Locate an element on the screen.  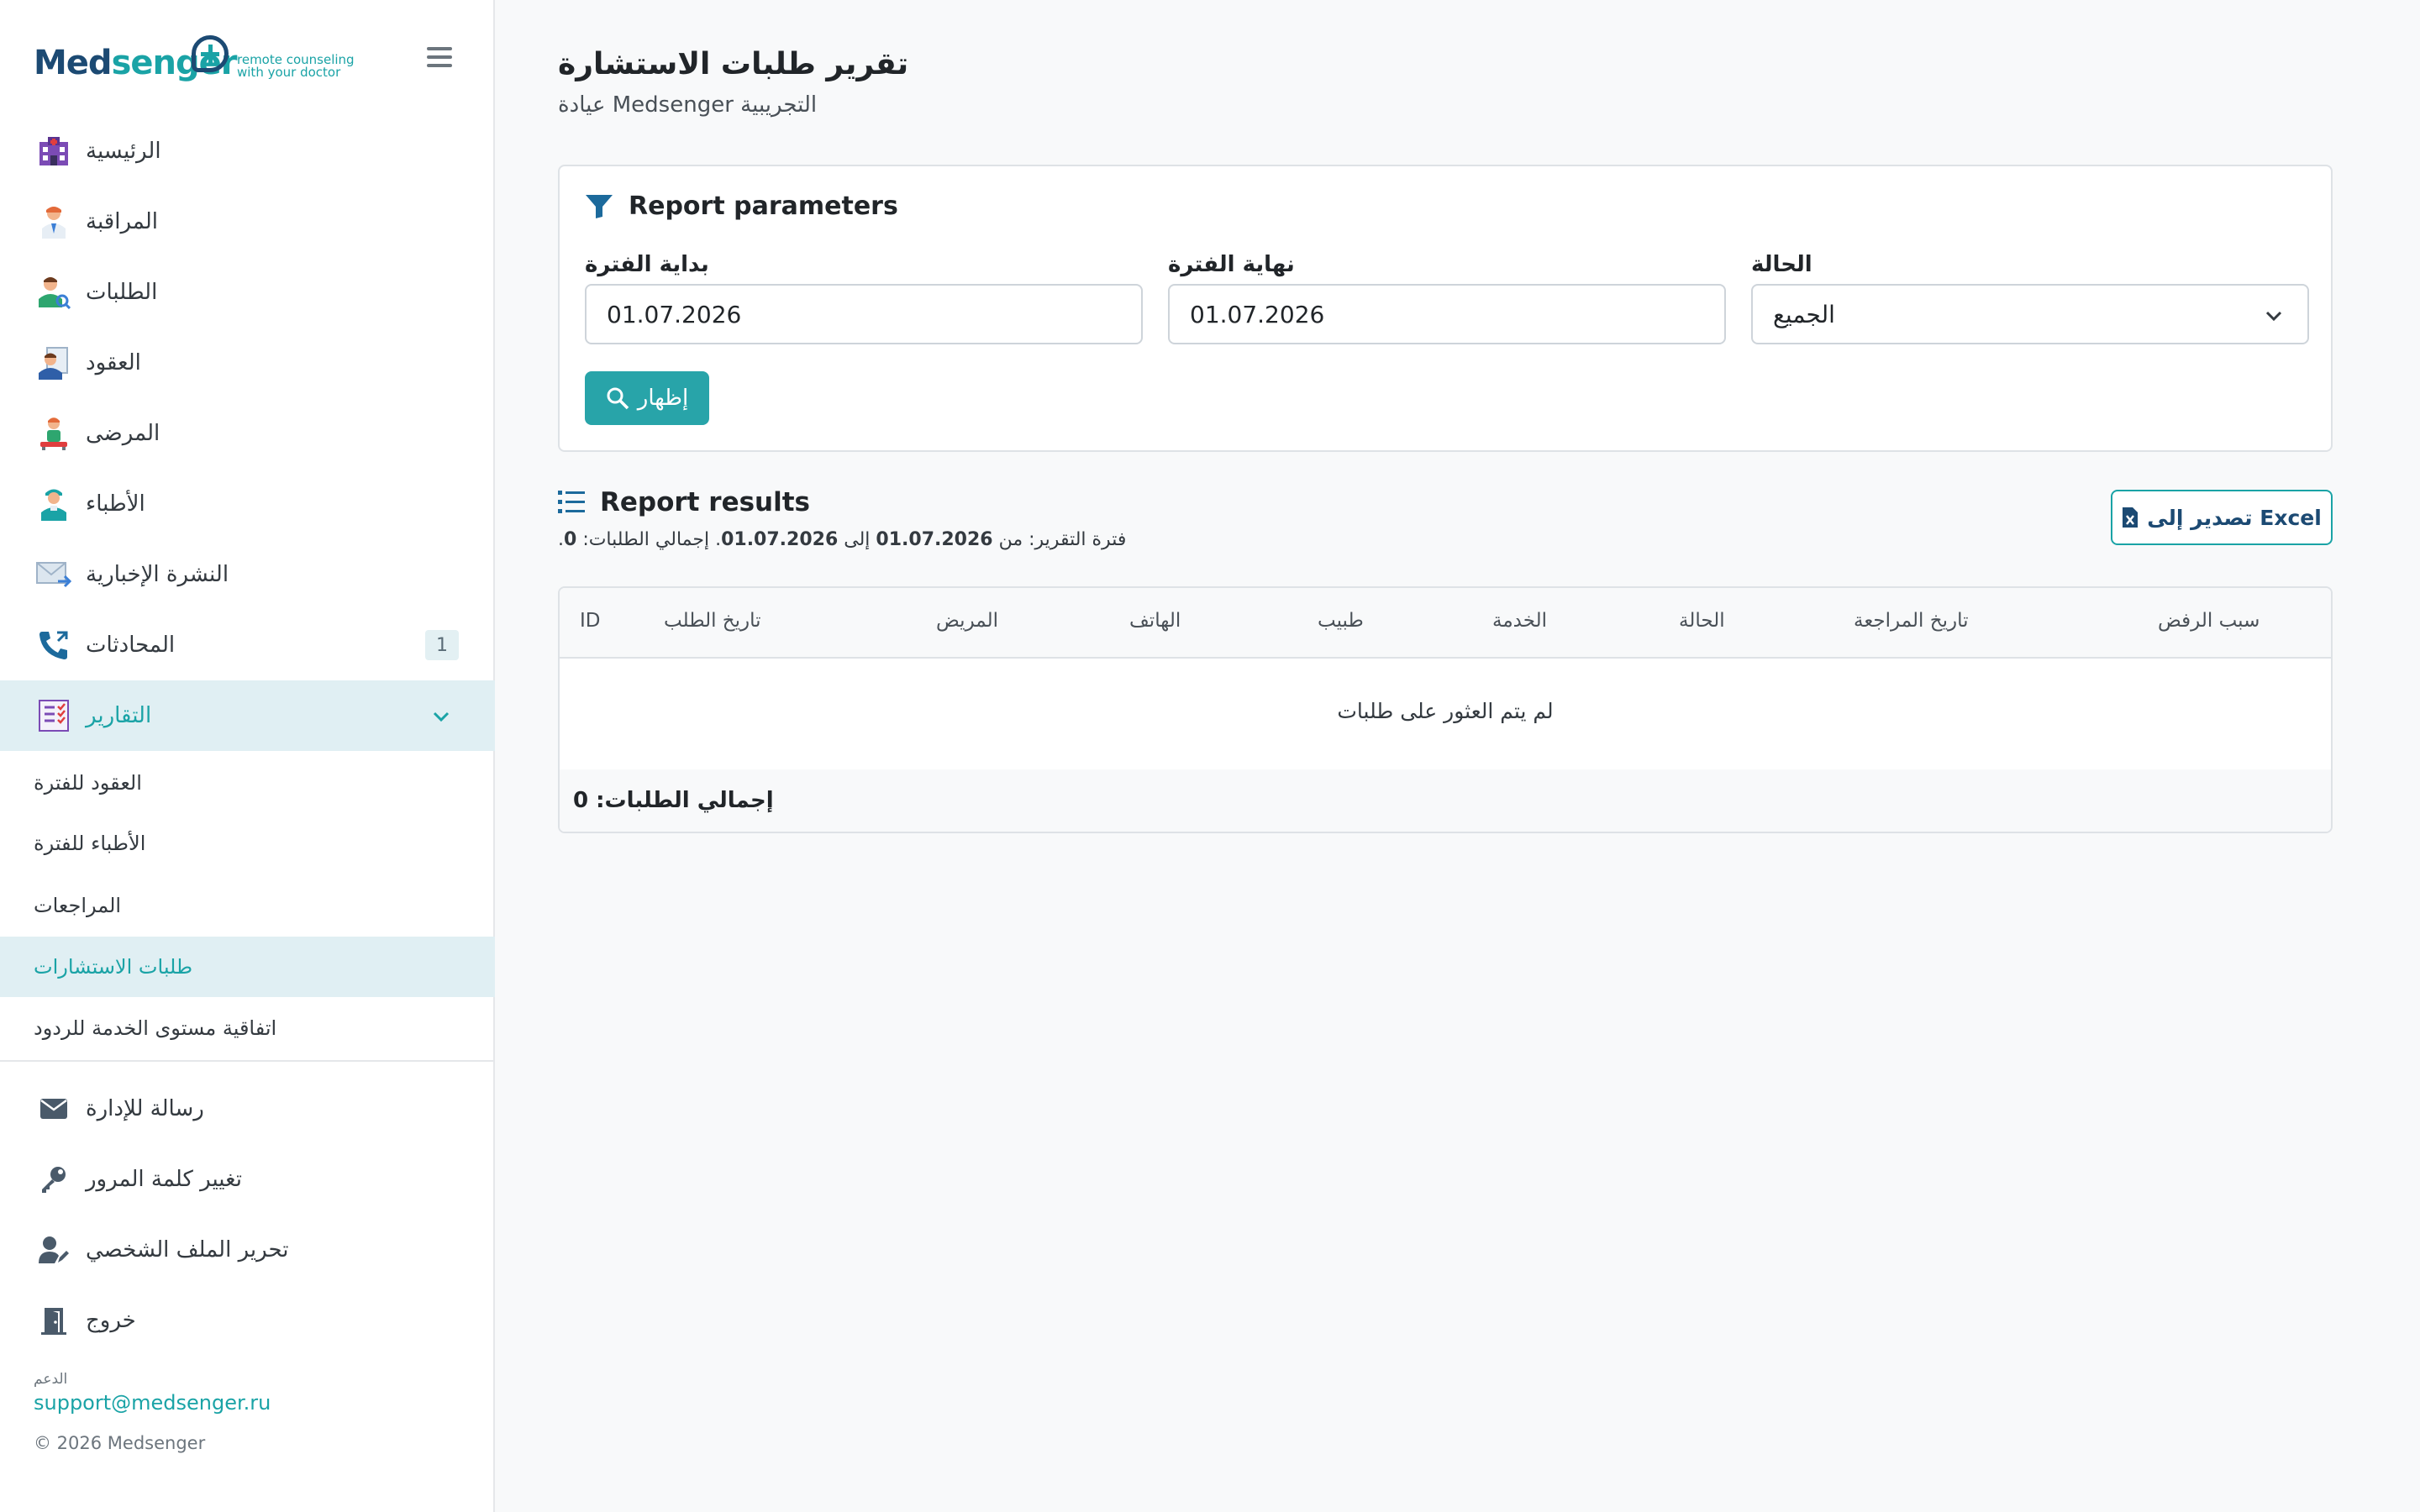
sidebar-item-newsletter: النشرة الإخبارية is located at coordinates (248, 574).